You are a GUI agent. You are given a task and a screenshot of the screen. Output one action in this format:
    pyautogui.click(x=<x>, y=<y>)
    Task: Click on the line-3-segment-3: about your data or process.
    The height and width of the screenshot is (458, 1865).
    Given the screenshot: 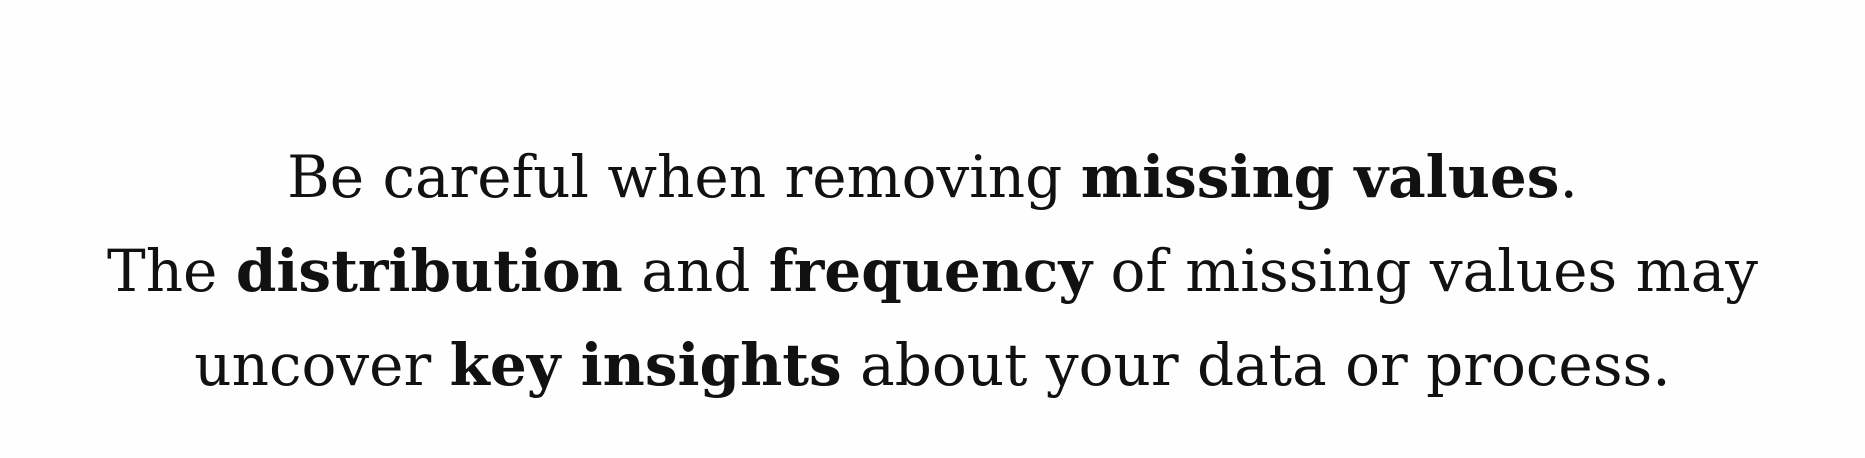 What is the action you would take?
    pyautogui.click(x=1256, y=365)
    